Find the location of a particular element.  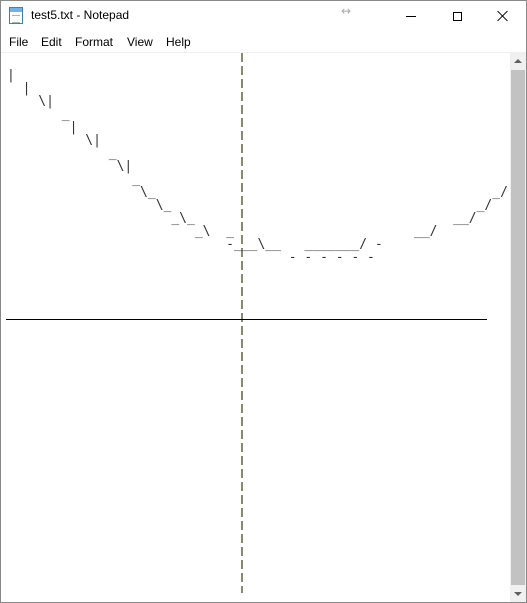

close-icon is located at coordinates (503, 16).